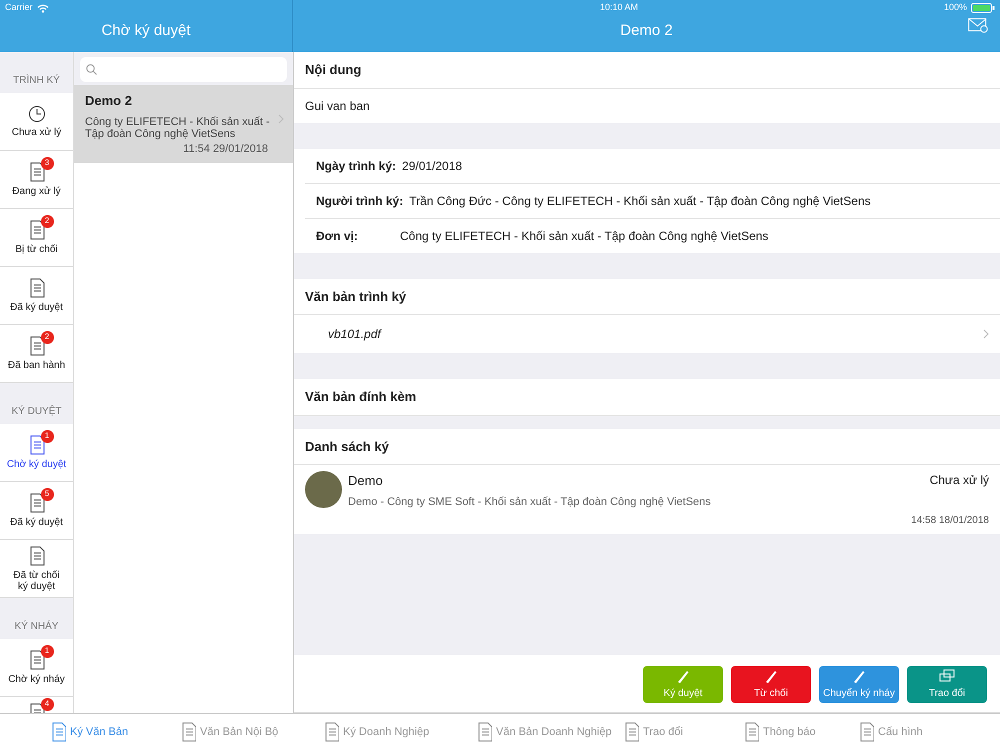 This screenshot has height=750, width=1000. What do you see at coordinates (337, 105) in the screenshot?
I see `content-text: Gui van ban` at bounding box center [337, 105].